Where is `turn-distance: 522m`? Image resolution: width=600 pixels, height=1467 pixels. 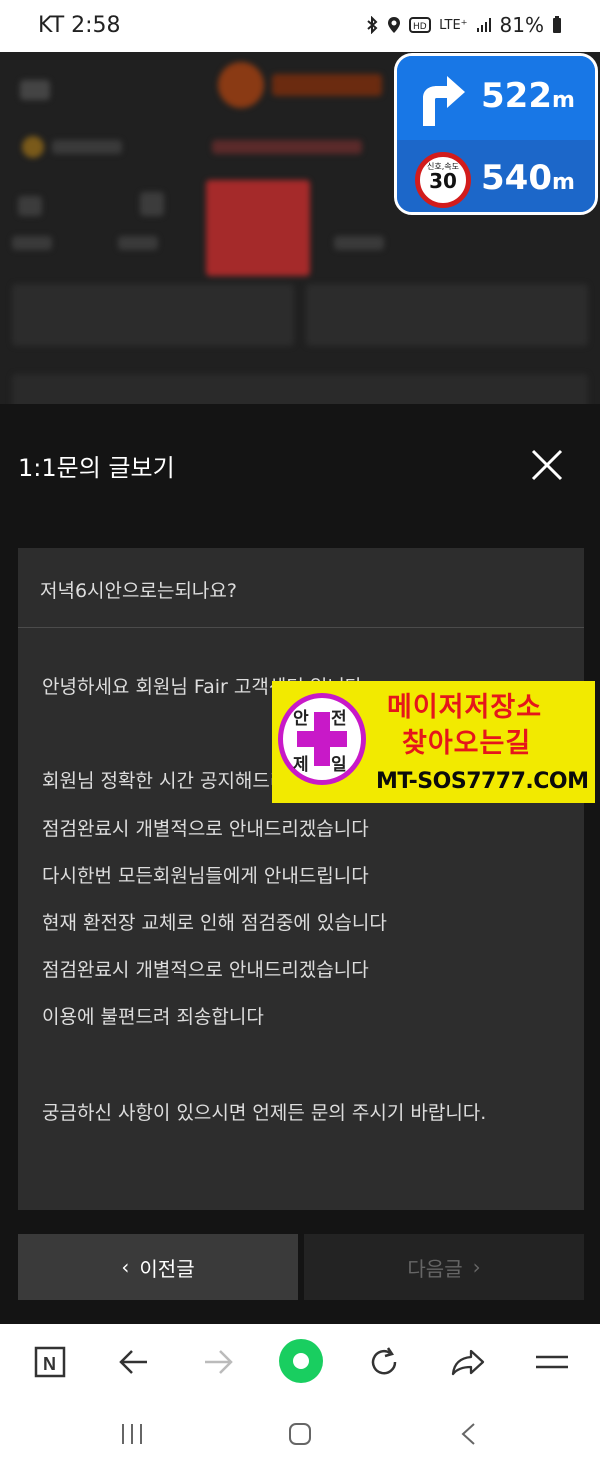 turn-distance: 522m is located at coordinates (528, 96).